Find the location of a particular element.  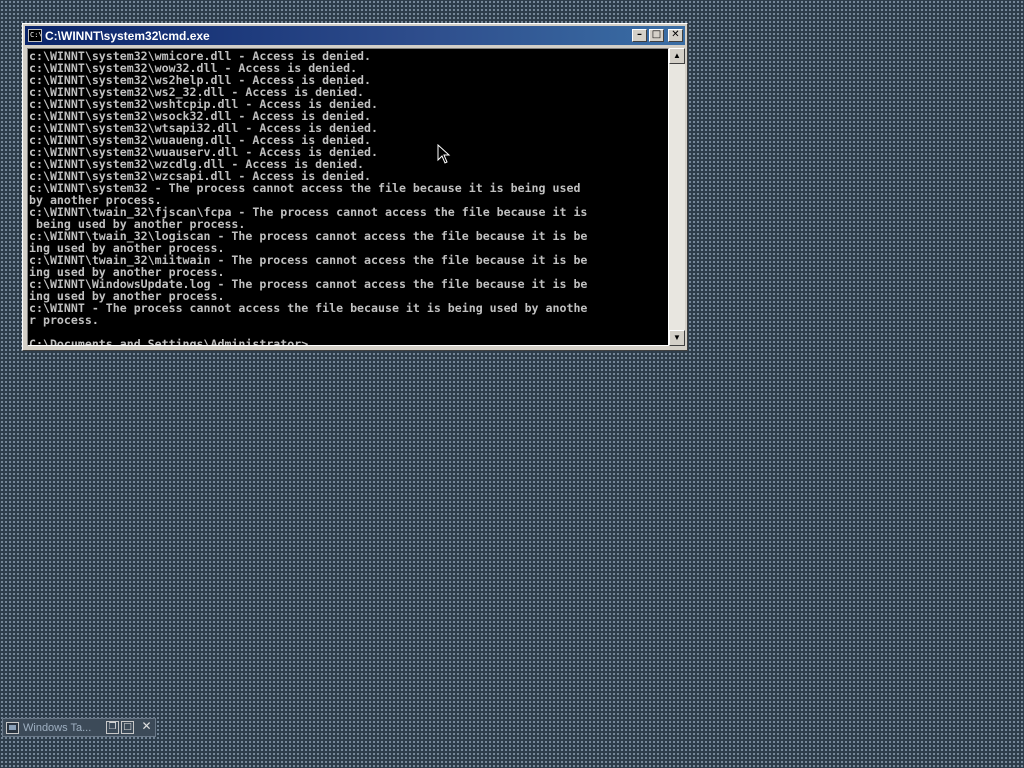

restore-button: ❐ is located at coordinates (112, 727).